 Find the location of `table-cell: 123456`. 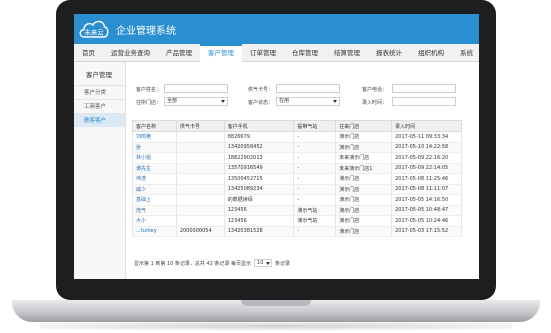

table-cell: 123456 is located at coordinates (259, 210).